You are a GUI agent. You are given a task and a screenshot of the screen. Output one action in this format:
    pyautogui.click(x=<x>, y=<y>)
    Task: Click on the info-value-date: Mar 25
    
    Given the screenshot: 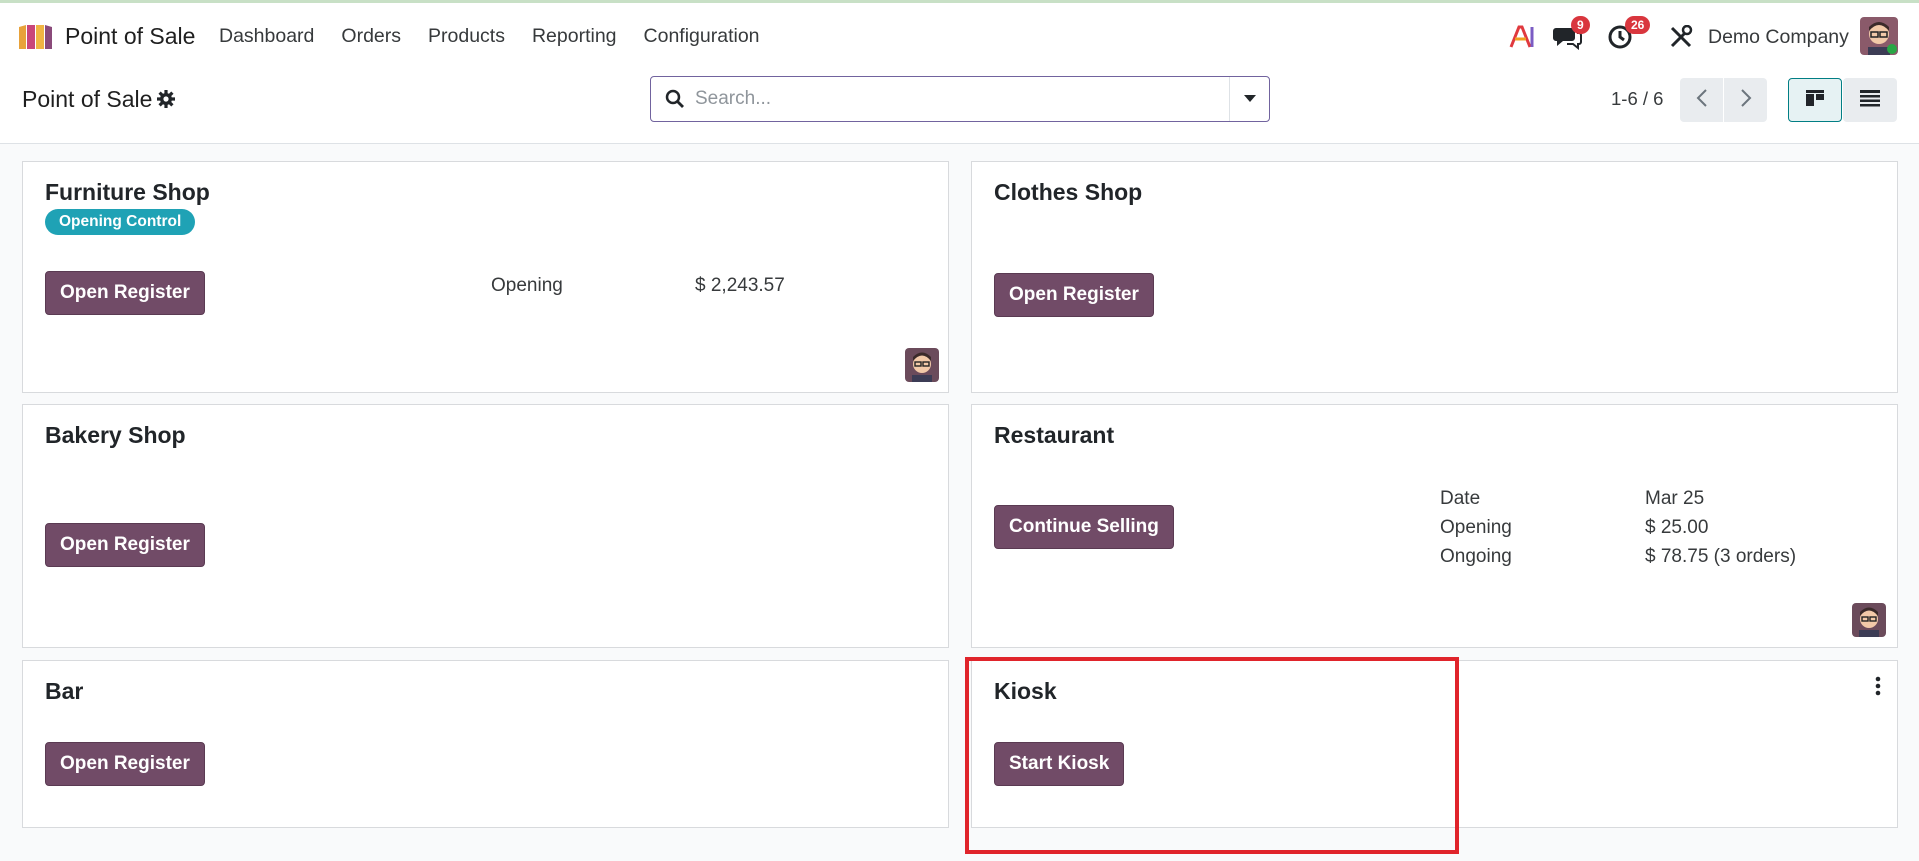 What is the action you would take?
    pyautogui.click(x=1675, y=498)
    